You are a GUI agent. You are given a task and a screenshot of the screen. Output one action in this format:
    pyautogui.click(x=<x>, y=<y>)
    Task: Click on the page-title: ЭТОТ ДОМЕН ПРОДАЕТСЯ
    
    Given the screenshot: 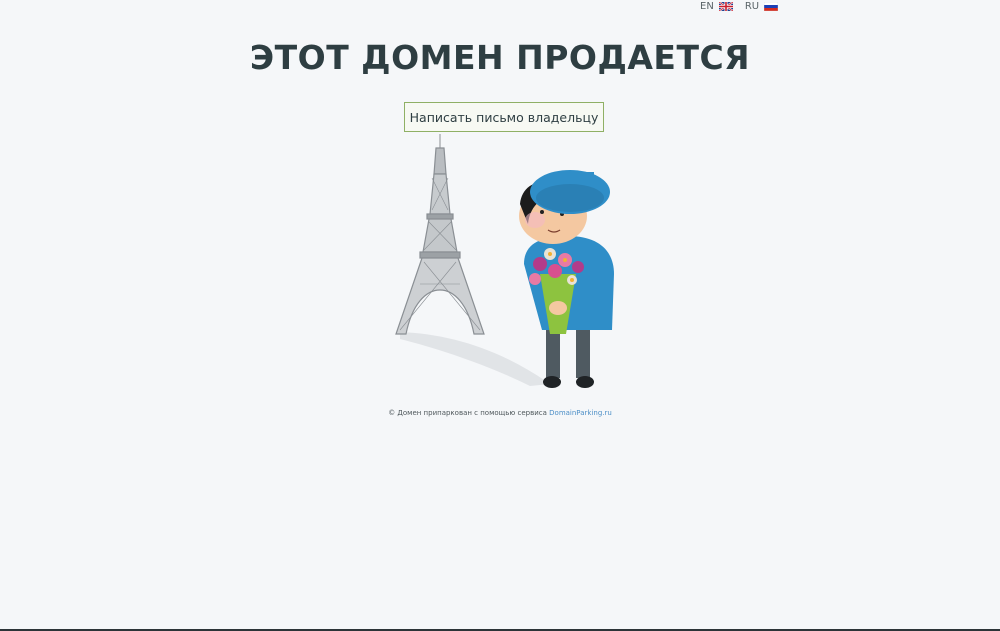 What is the action you would take?
    pyautogui.click(x=500, y=57)
    